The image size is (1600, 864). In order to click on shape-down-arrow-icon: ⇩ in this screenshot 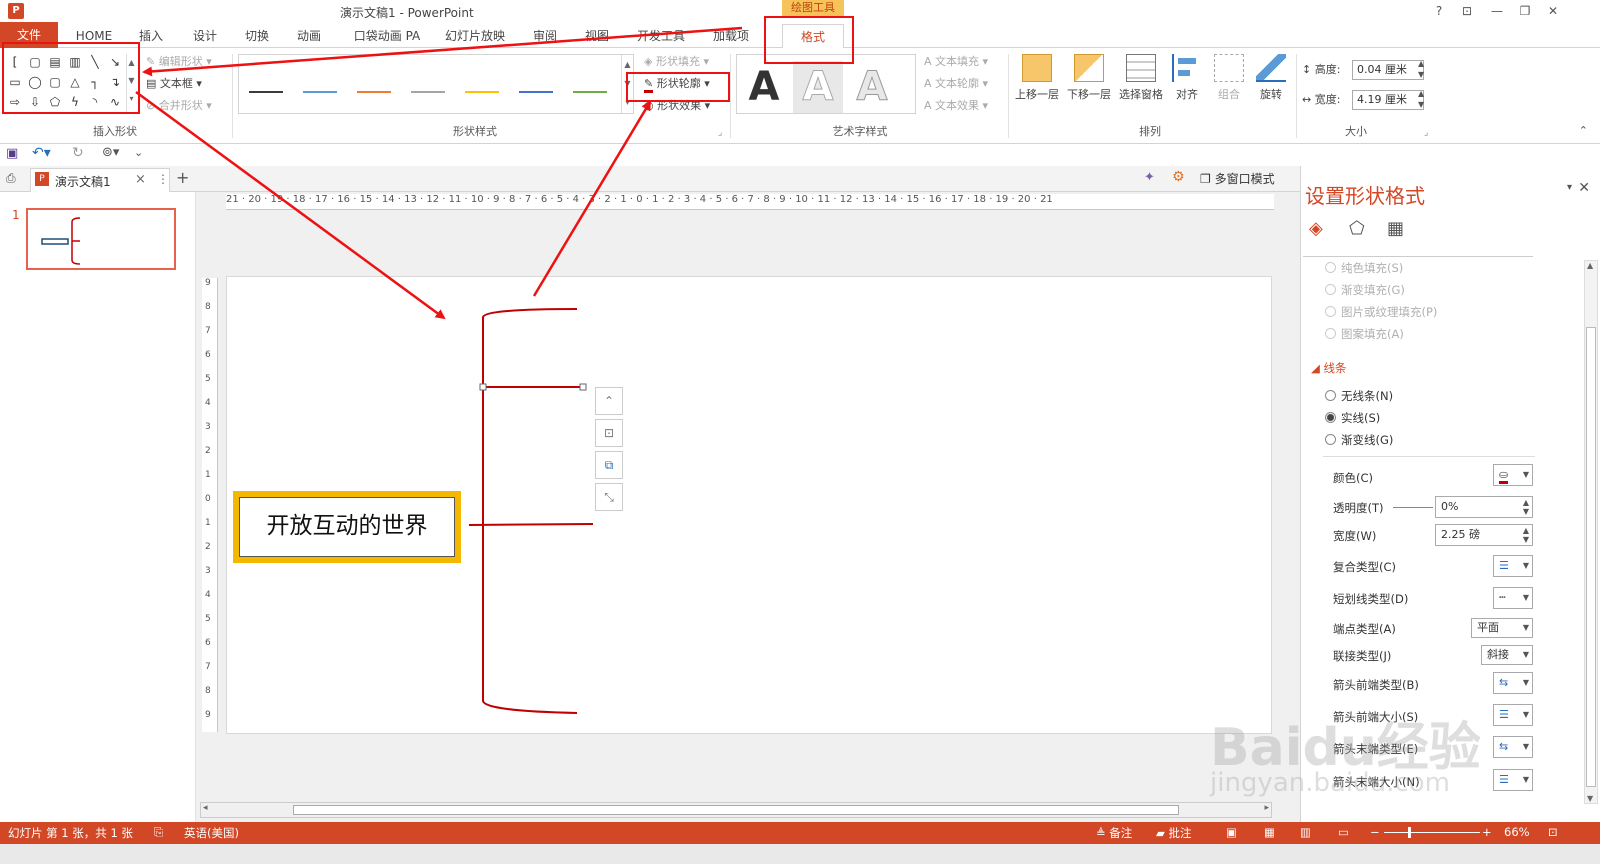, I will do `click(35, 102)`.